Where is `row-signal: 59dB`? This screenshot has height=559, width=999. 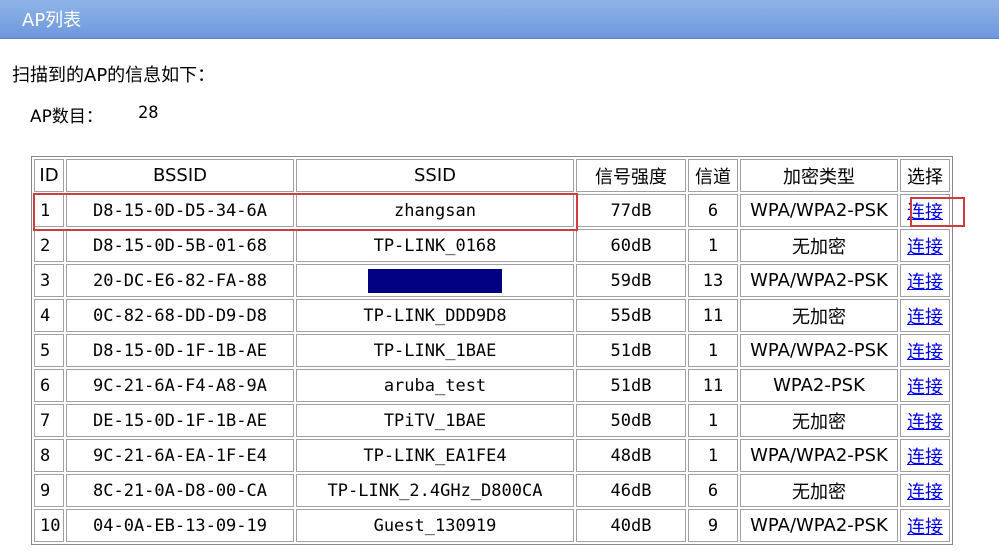
row-signal: 59dB is located at coordinates (631, 280).